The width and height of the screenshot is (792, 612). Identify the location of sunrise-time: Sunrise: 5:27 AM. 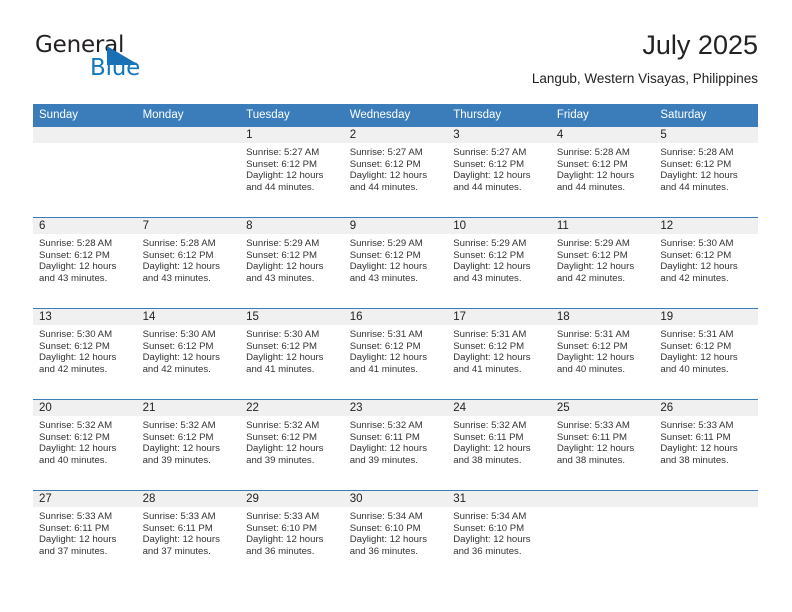
(490, 152).